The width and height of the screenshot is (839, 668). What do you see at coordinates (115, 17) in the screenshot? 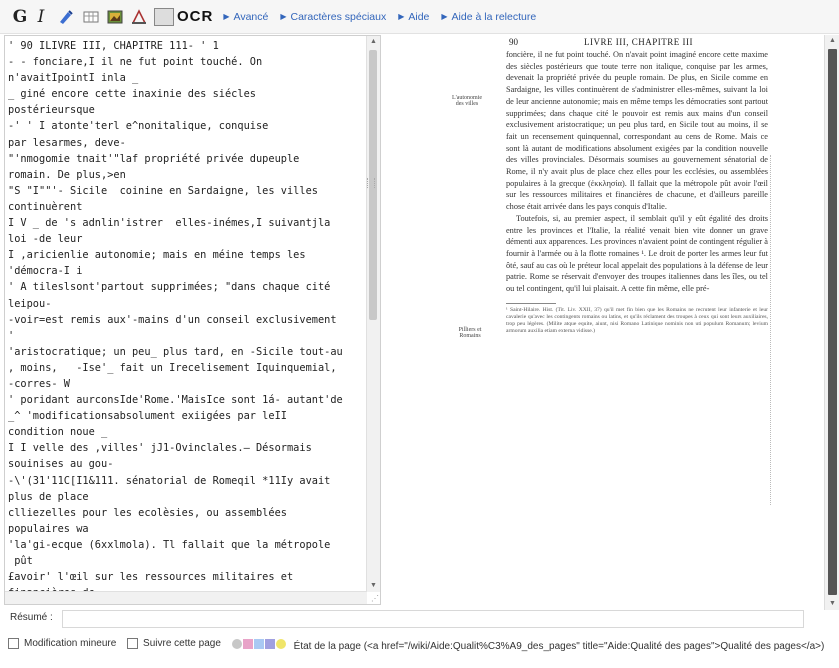
I see `gallery-icon` at bounding box center [115, 17].